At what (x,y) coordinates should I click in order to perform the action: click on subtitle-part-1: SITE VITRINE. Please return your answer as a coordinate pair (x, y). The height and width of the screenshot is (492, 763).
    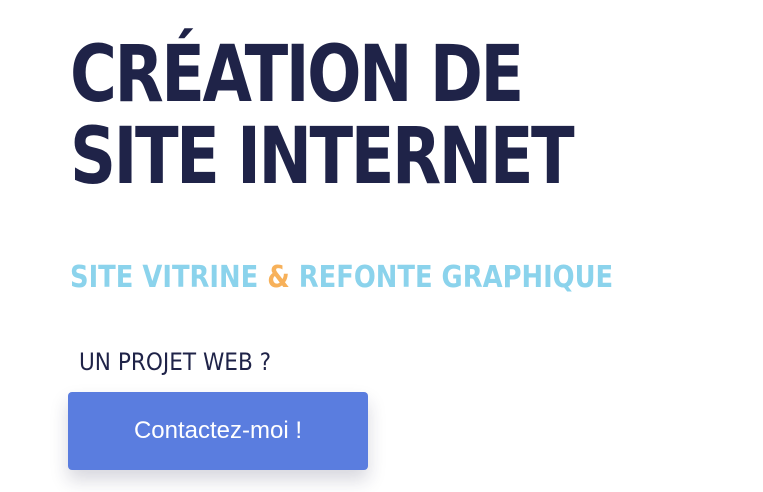
    Looking at the image, I should click on (169, 277).